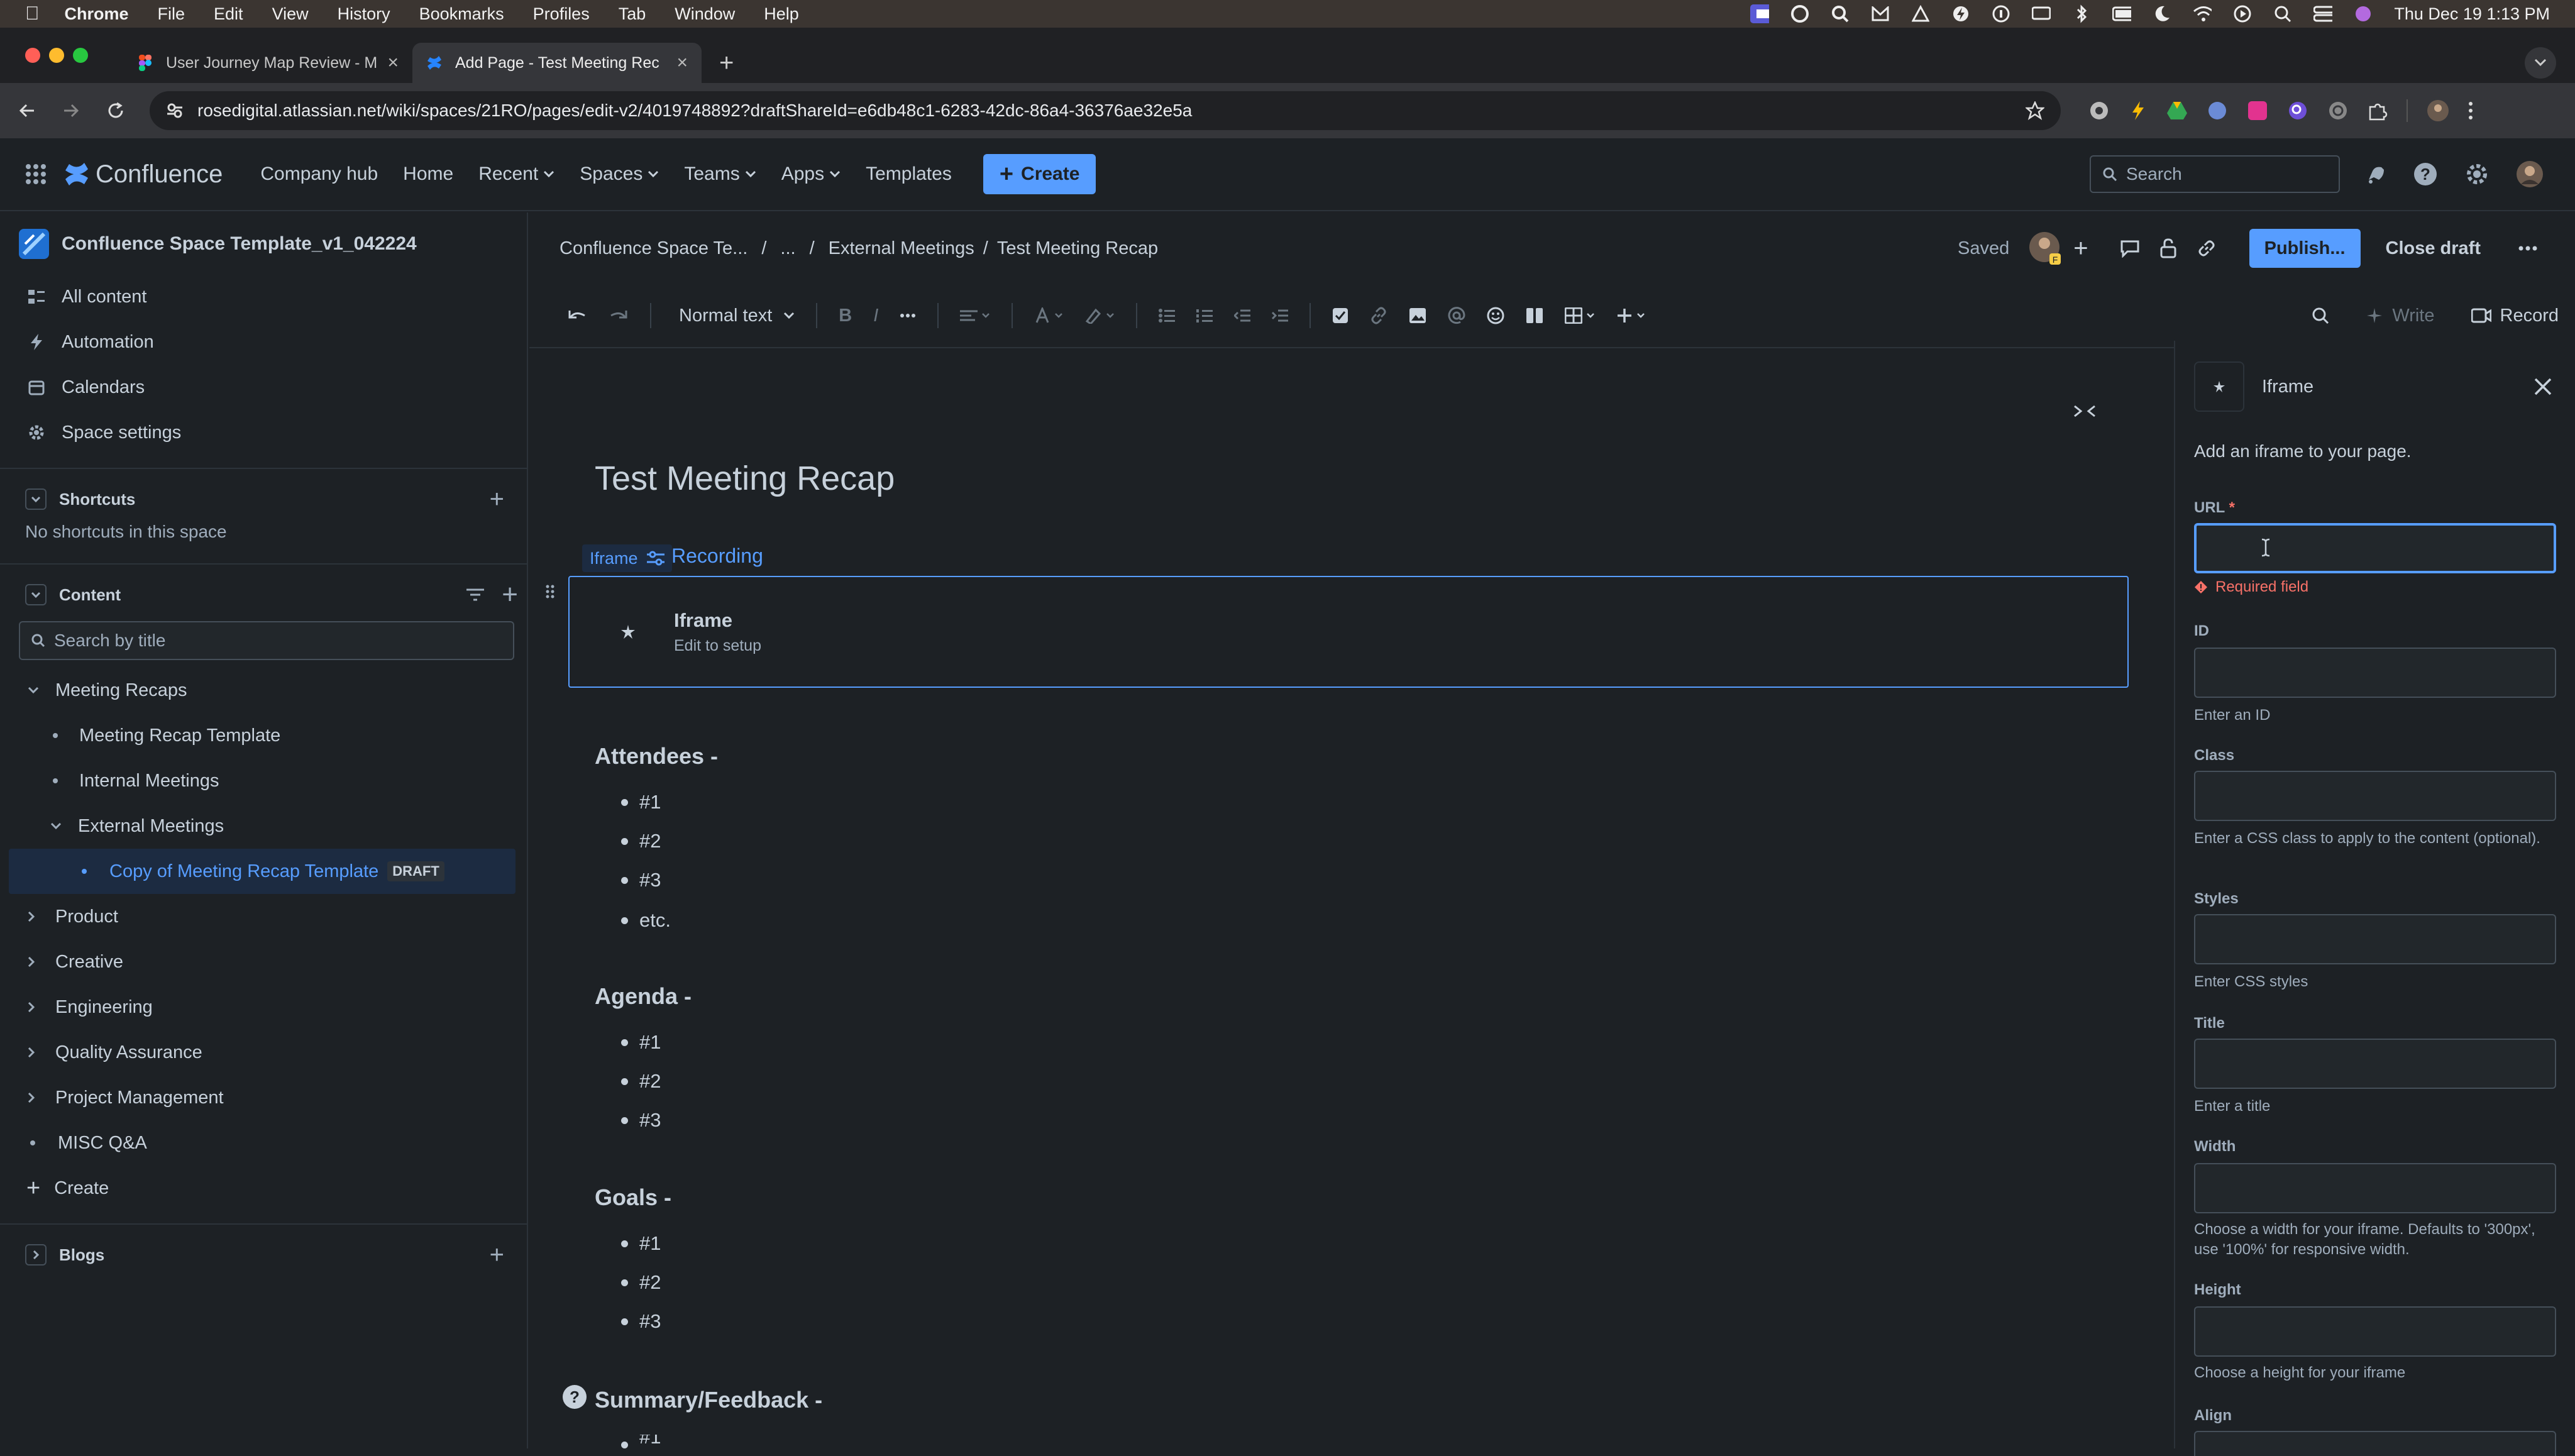 Image resolution: width=2575 pixels, height=1456 pixels. I want to click on find-icon, so click(2320, 315).